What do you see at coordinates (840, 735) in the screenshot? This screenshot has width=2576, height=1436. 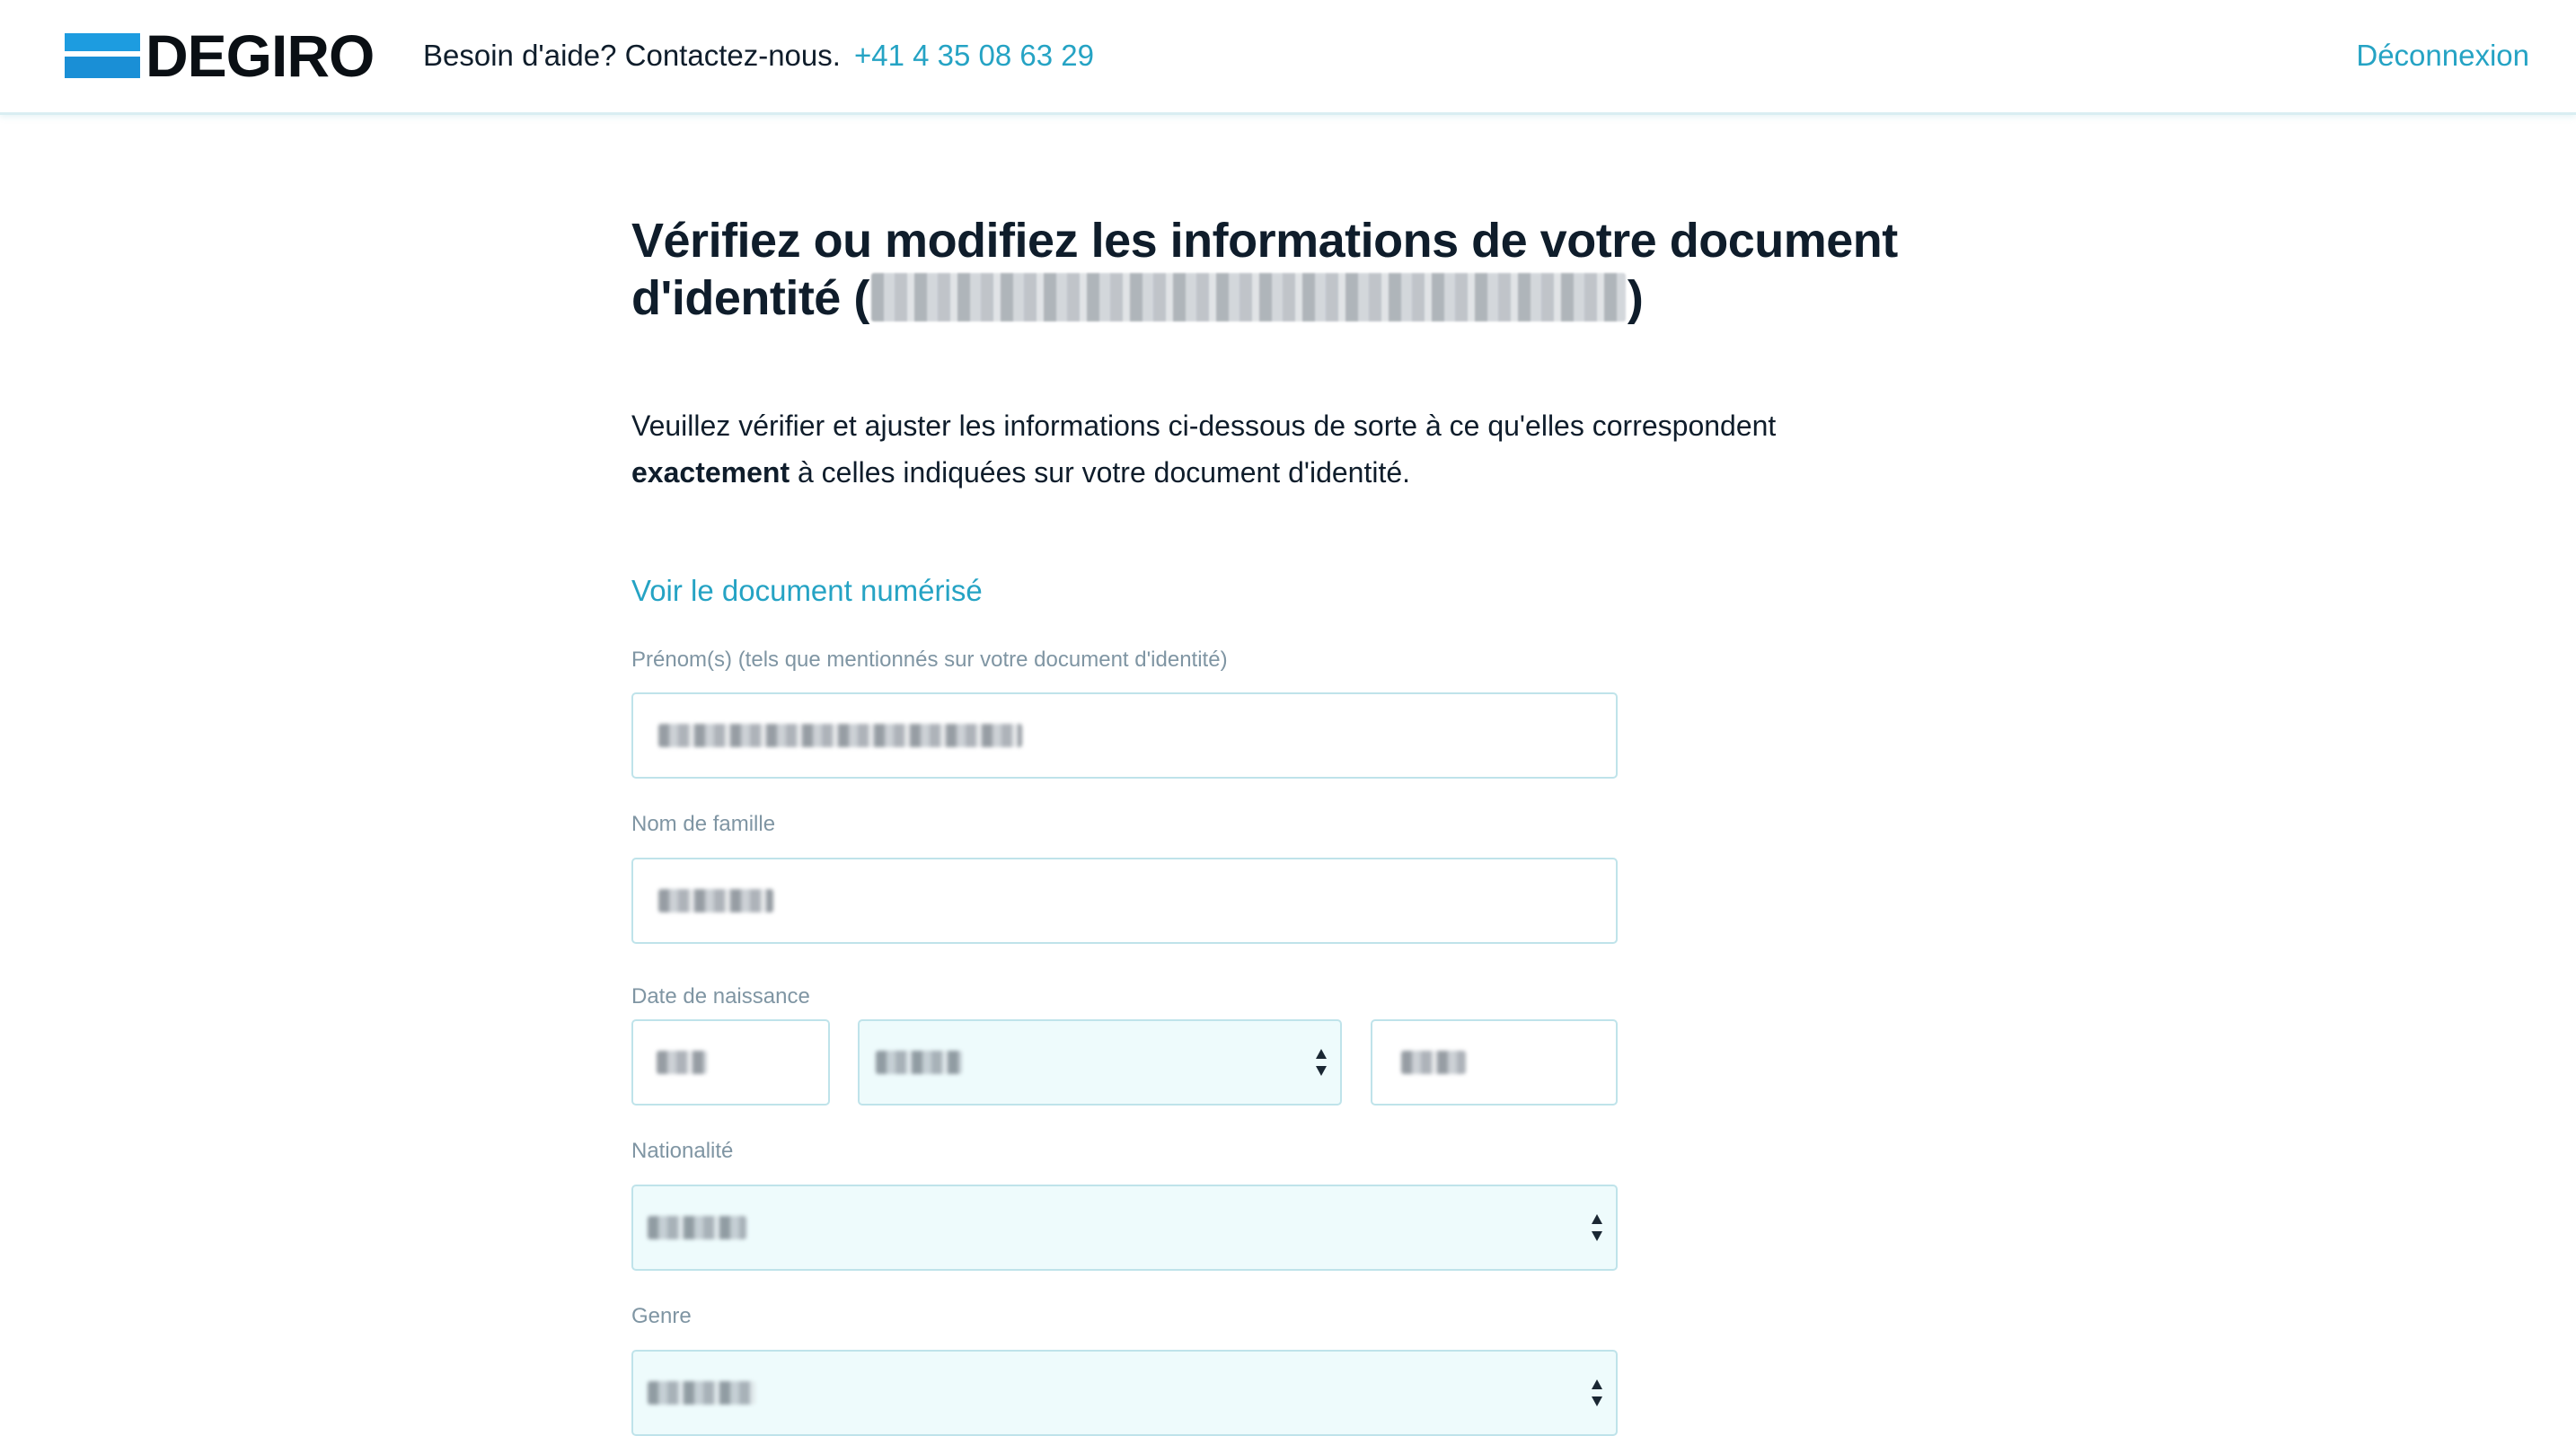 I see `first-name-value-redacted` at bounding box center [840, 735].